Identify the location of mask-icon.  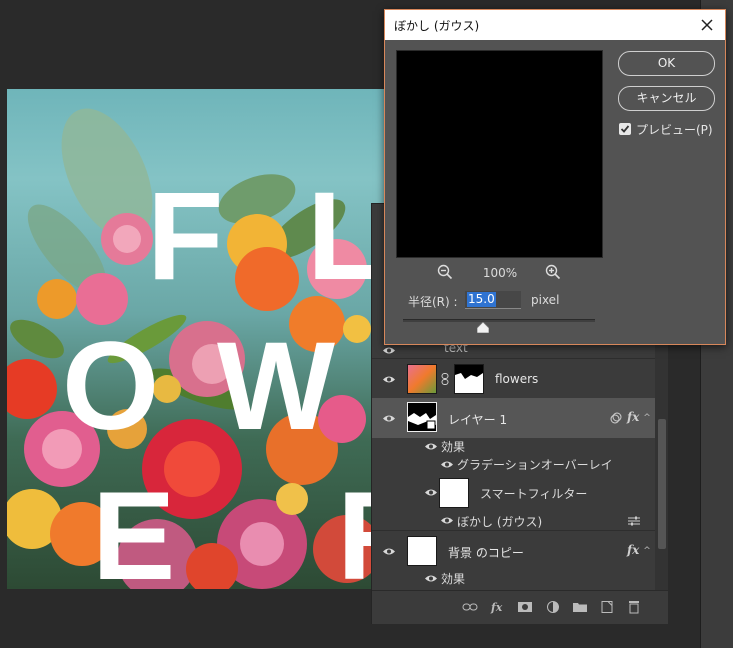
(525, 607).